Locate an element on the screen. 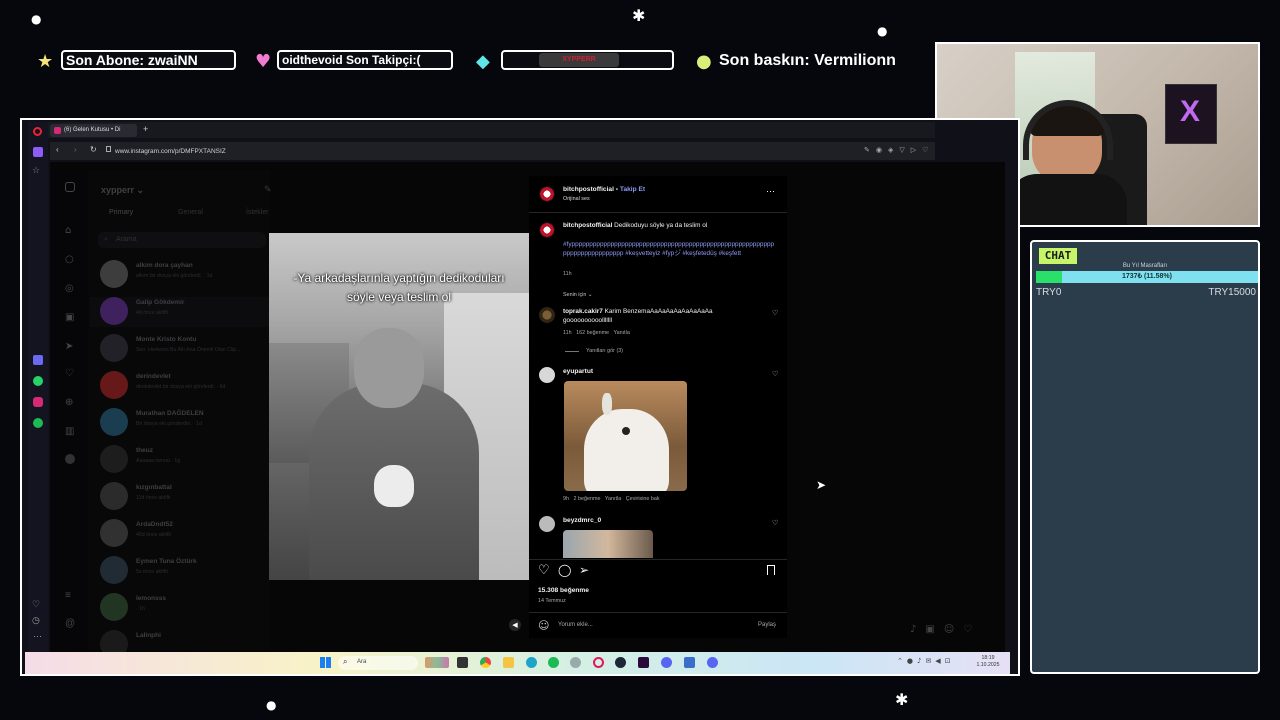  back-icon: ‹ is located at coordinates (57, 149).